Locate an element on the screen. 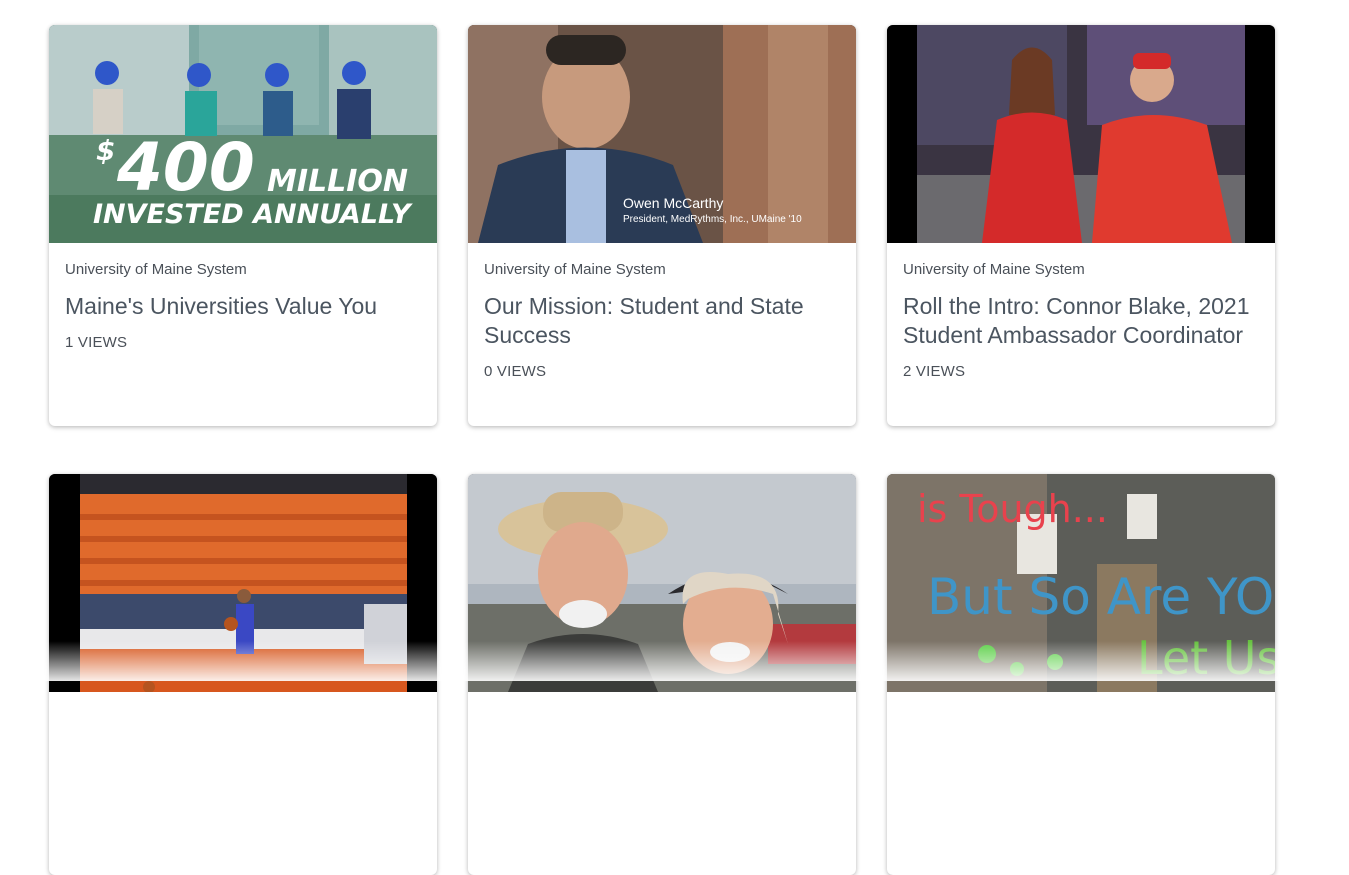 The image size is (1349, 875). overlay-dollar: $ is located at coordinates (105, 150).